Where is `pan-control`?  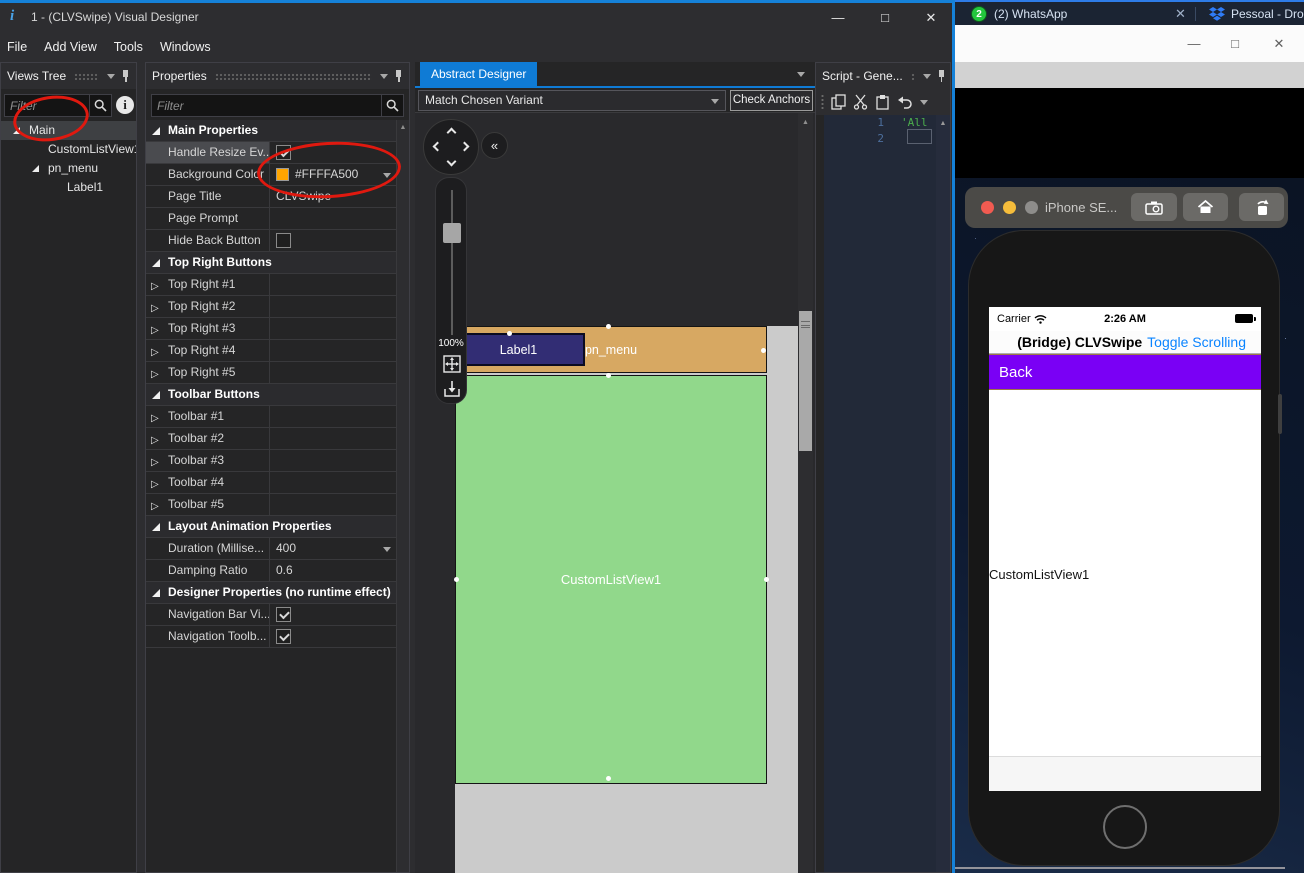 pan-control is located at coordinates (451, 147).